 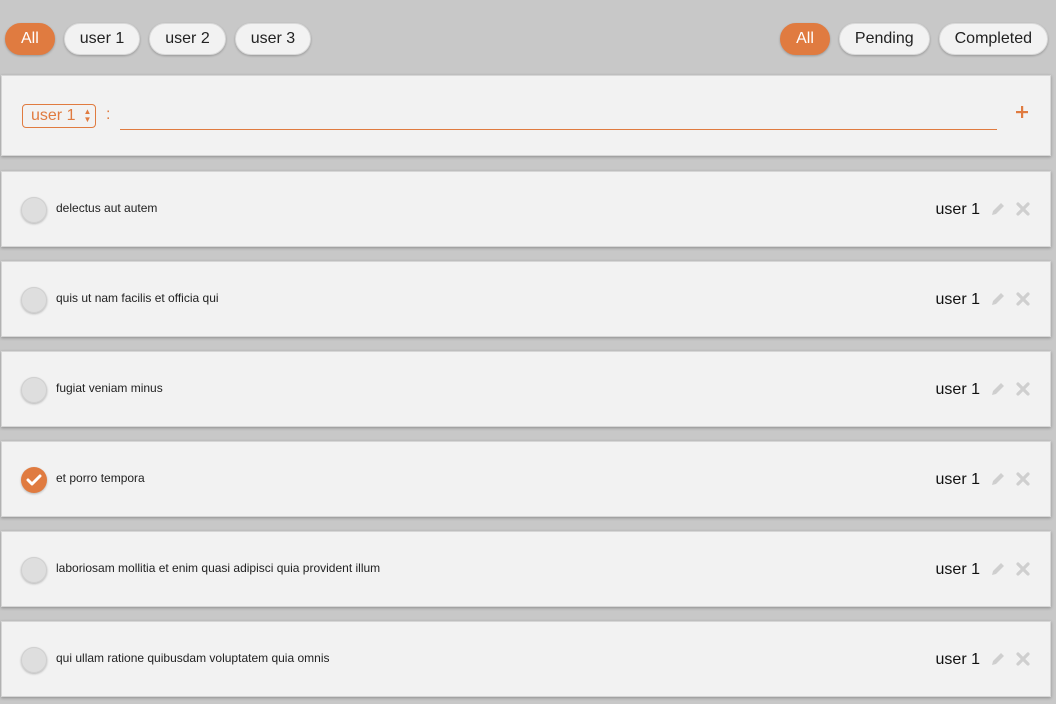 What do you see at coordinates (526, 209) in the screenshot?
I see `todo-item: delectus aut autem user 1` at bounding box center [526, 209].